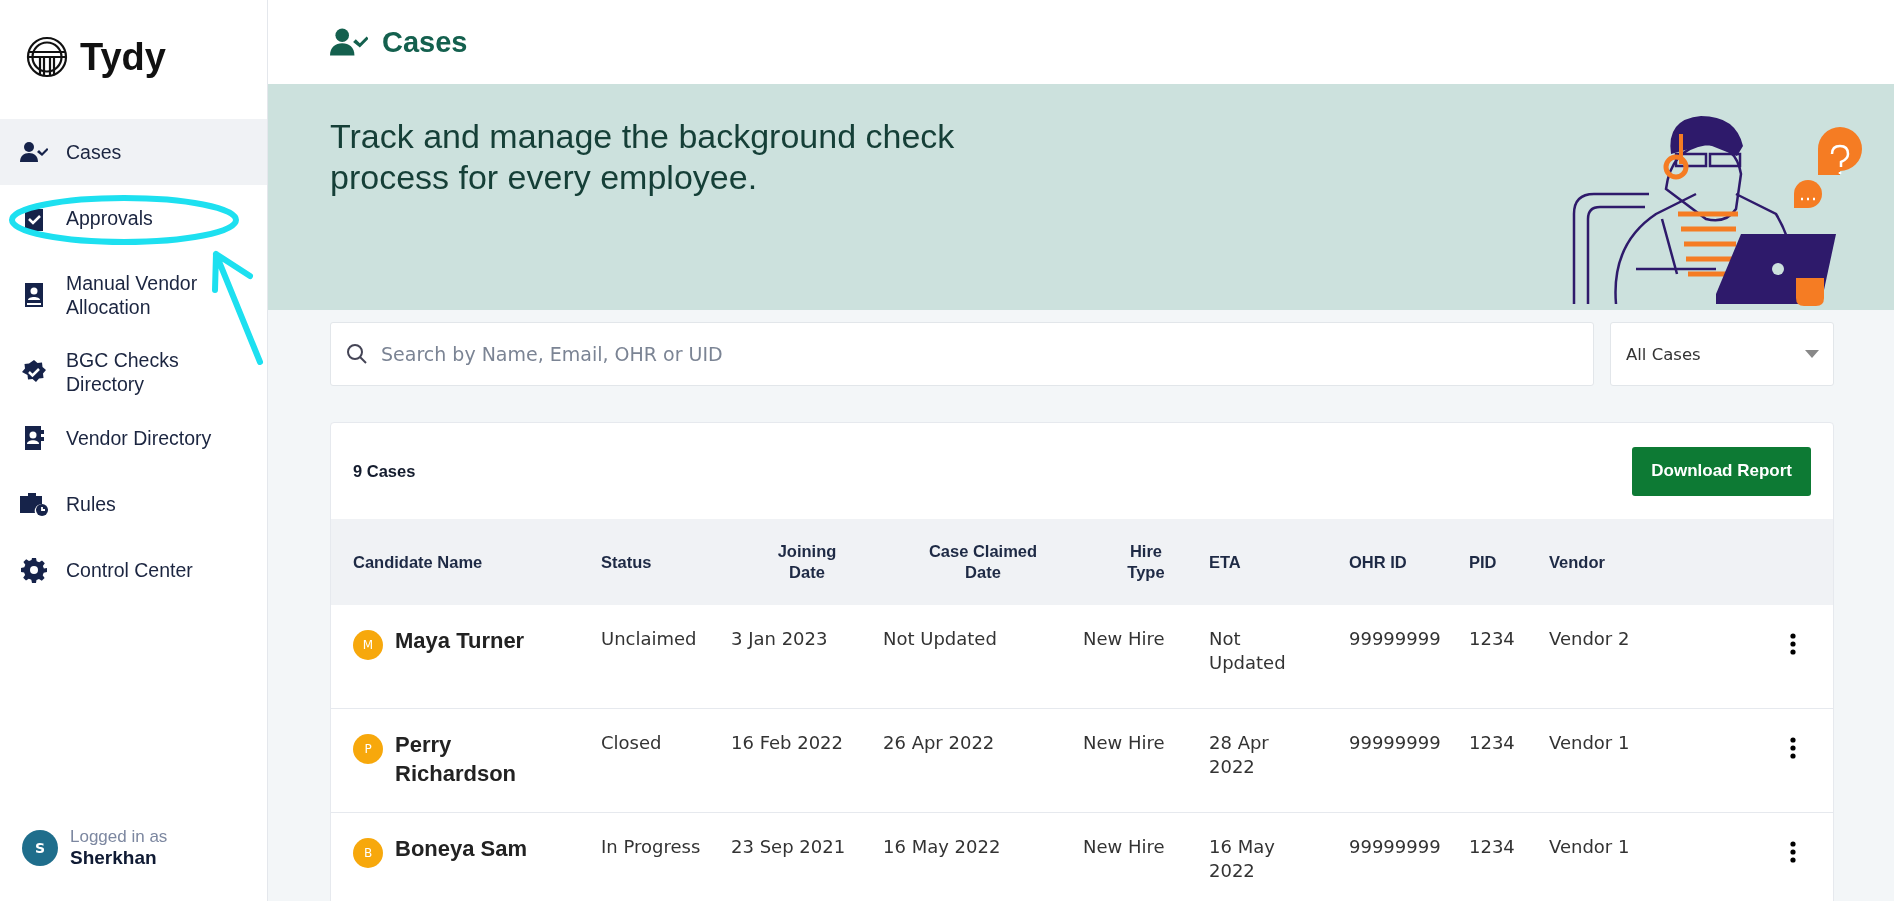 The width and height of the screenshot is (1894, 901). I want to click on table-cell-text: Closed, so click(632, 743).